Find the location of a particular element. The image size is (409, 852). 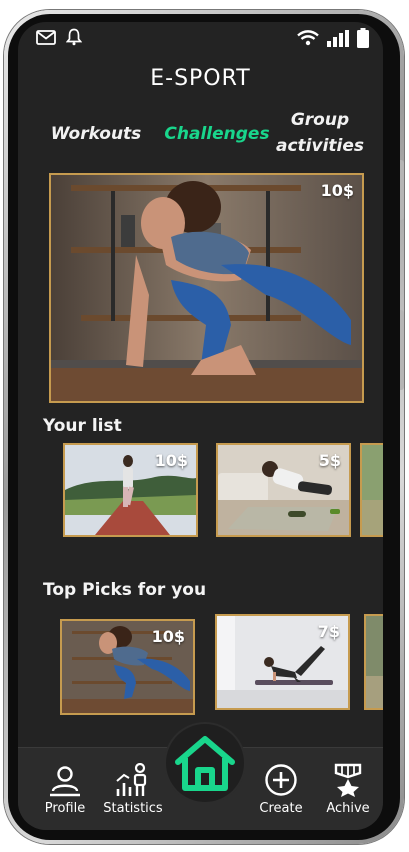

tab-challenges: Challenges is located at coordinates (217, 134).